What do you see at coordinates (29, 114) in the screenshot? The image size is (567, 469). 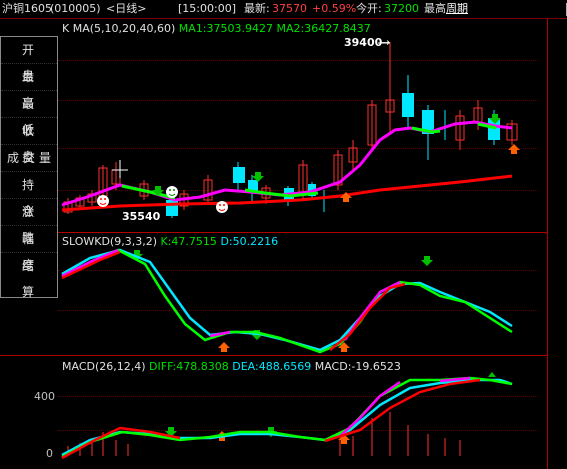 I see `menu-item-low: 最低` at bounding box center [29, 114].